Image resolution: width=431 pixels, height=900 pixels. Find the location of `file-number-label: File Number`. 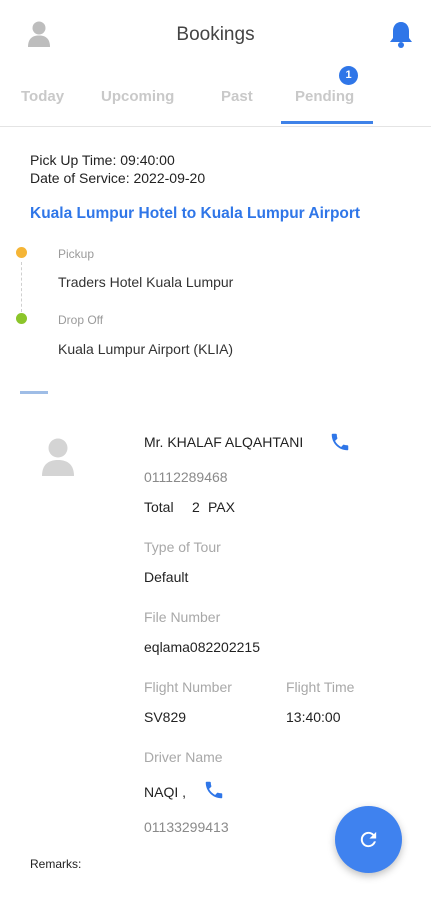

file-number-label: File Number is located at coordinates (182, 617).